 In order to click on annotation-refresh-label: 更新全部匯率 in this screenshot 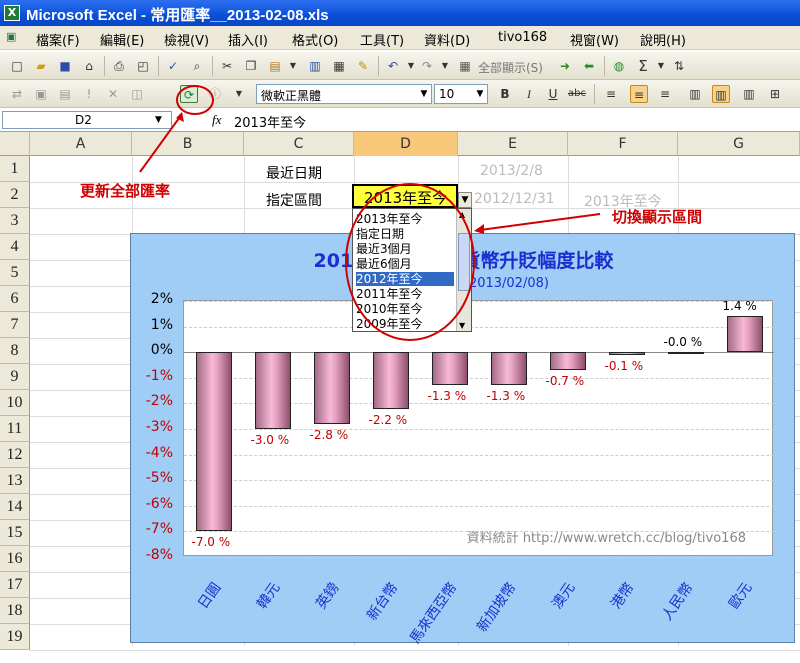, I will do `click(125, 191)`.